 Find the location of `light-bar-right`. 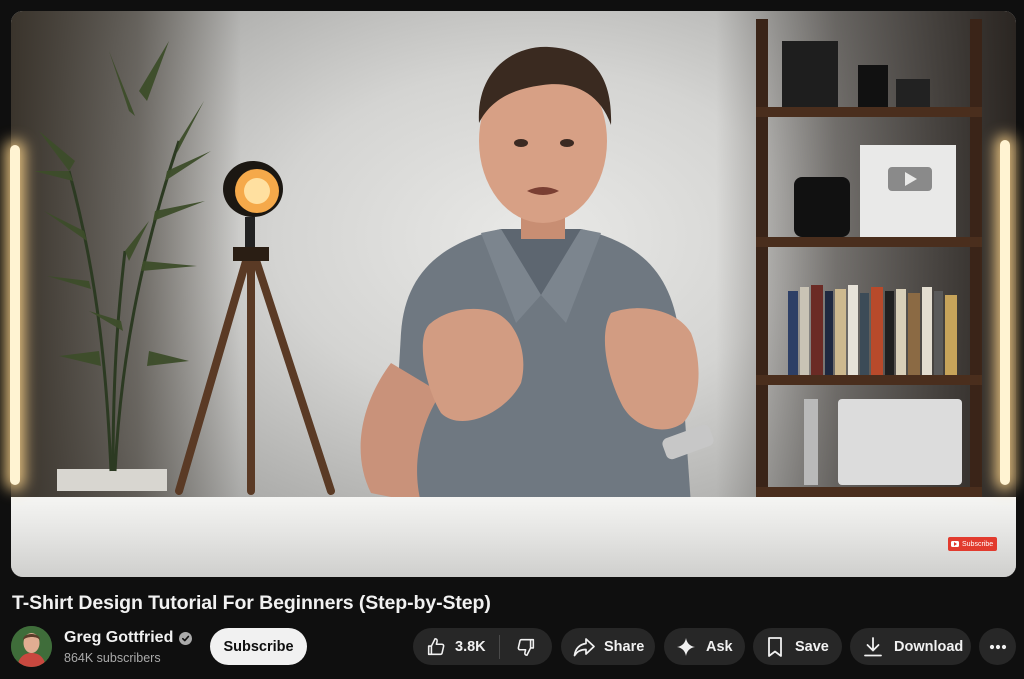

light-bar-right is located at coordinates (1005, 312).